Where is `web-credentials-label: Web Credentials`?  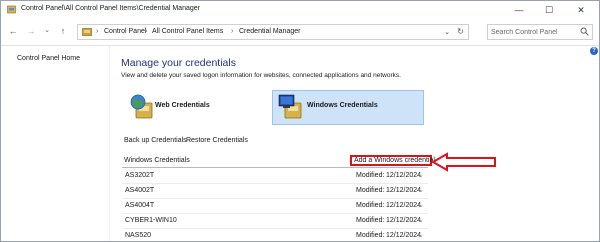 web-credentials-label: Web Credentials is located at coordinates (182, 105).